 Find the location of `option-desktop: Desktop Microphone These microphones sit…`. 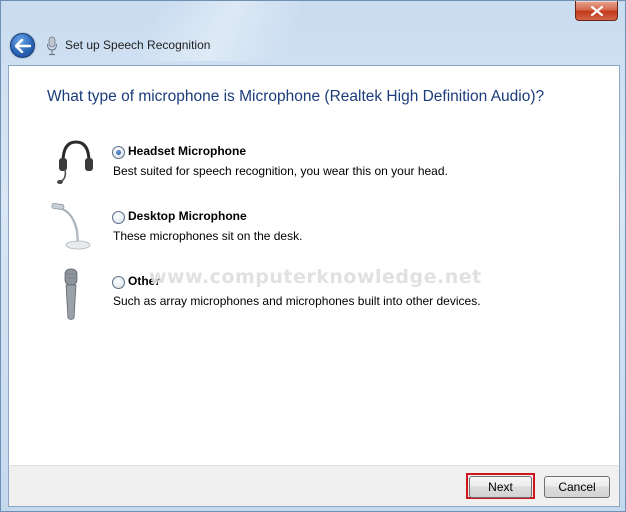

option-desktop: Desktop Microphone These microphones sit… is located at coordinates (309, 236).